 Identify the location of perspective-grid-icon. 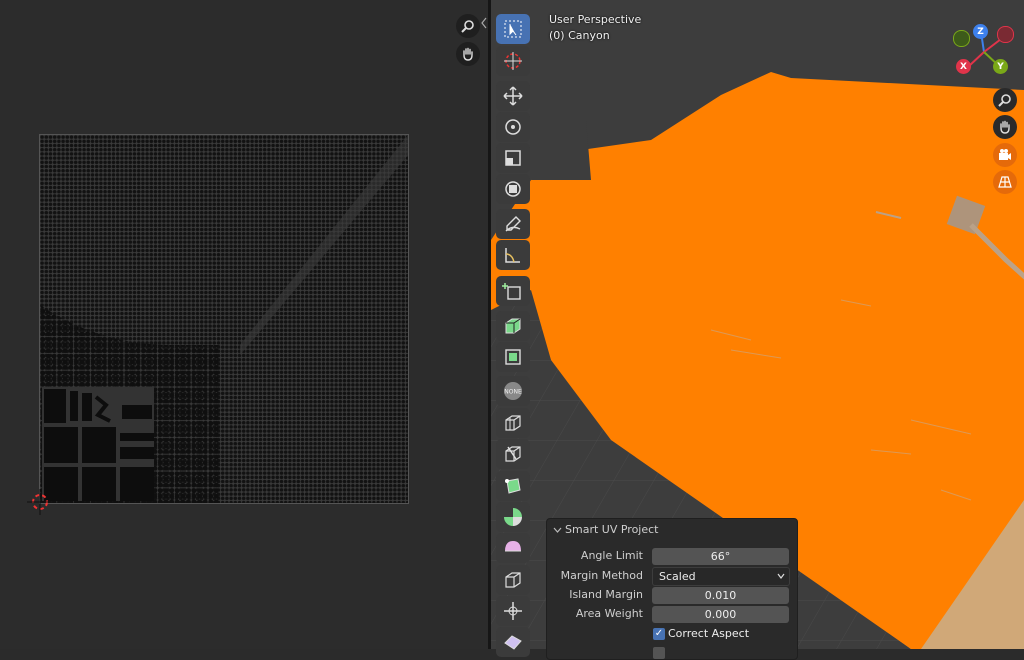
(1005, 182).